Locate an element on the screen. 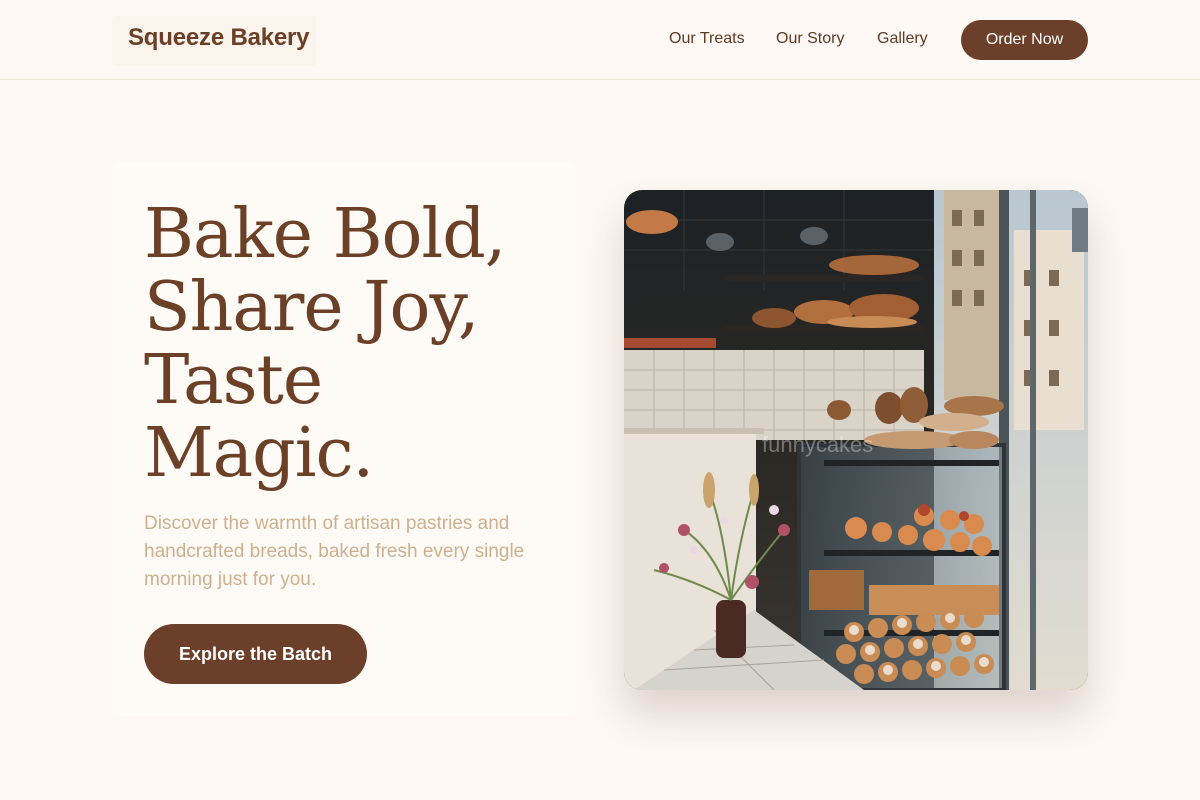 Image resolution: width=1200 pixels, height=800 pixels. explore-batch-button: Explore the Batch is located at coordinates (255, 654).